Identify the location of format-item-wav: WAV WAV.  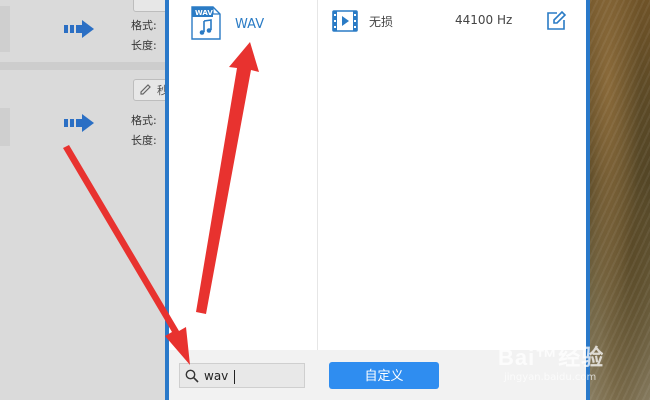
(251, 24).